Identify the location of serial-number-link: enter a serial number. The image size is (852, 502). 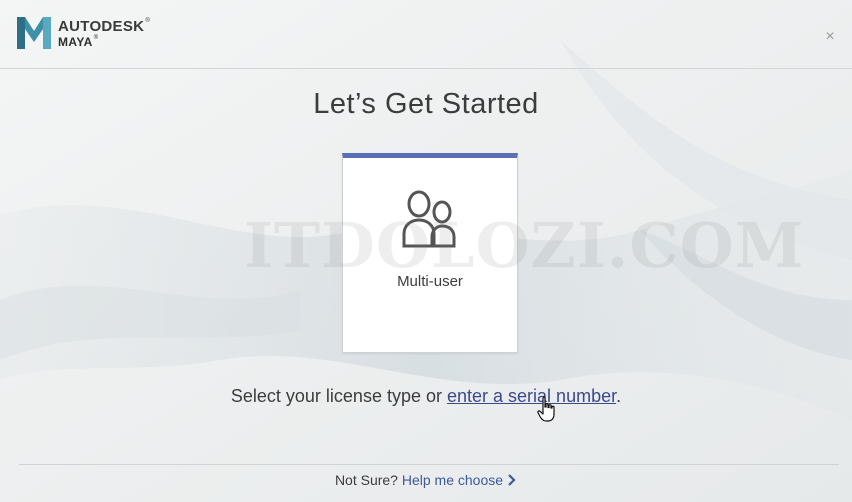
(531, 396).